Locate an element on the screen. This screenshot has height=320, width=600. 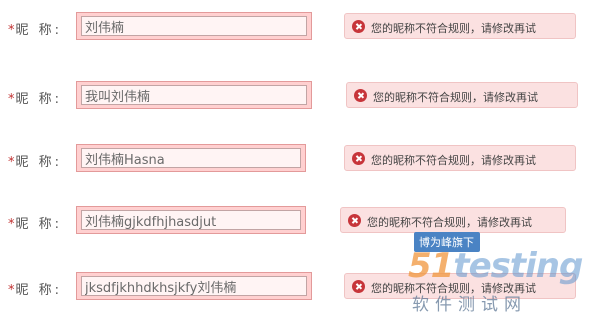
watermark: 博为峰旗下 51testing 软件测试网 is located at coordinates (503, 273).